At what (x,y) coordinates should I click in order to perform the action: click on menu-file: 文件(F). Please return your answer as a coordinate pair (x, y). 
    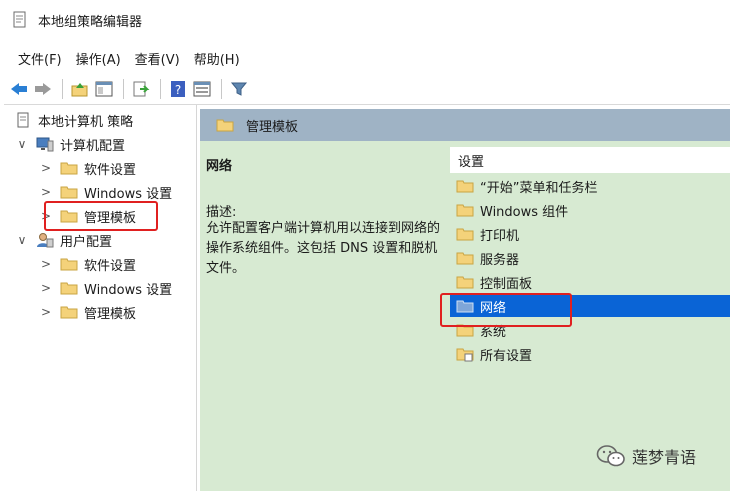
    Looking at the image, I should click on (40, 58).